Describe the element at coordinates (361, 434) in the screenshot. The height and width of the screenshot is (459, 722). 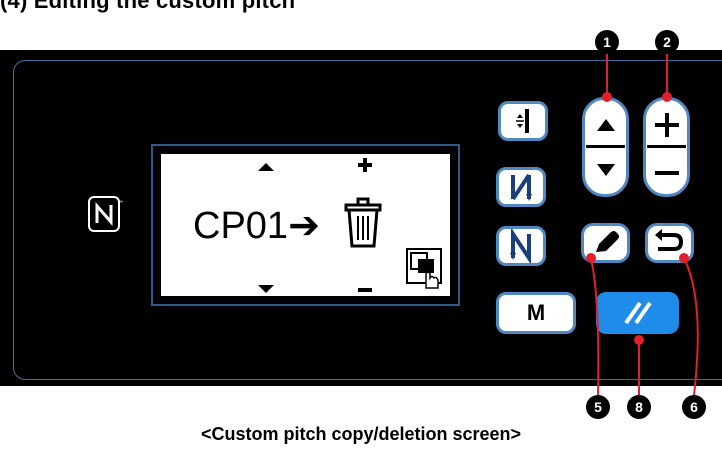
I see `figure-caption: <Custom pitch copy/deletion screen>` at that location.